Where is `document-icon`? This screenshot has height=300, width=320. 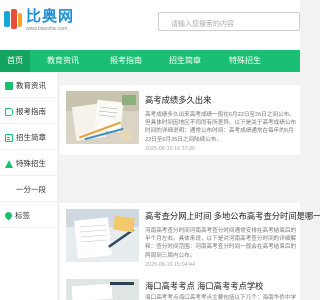
document-icon is located at coordinates (9, 137).